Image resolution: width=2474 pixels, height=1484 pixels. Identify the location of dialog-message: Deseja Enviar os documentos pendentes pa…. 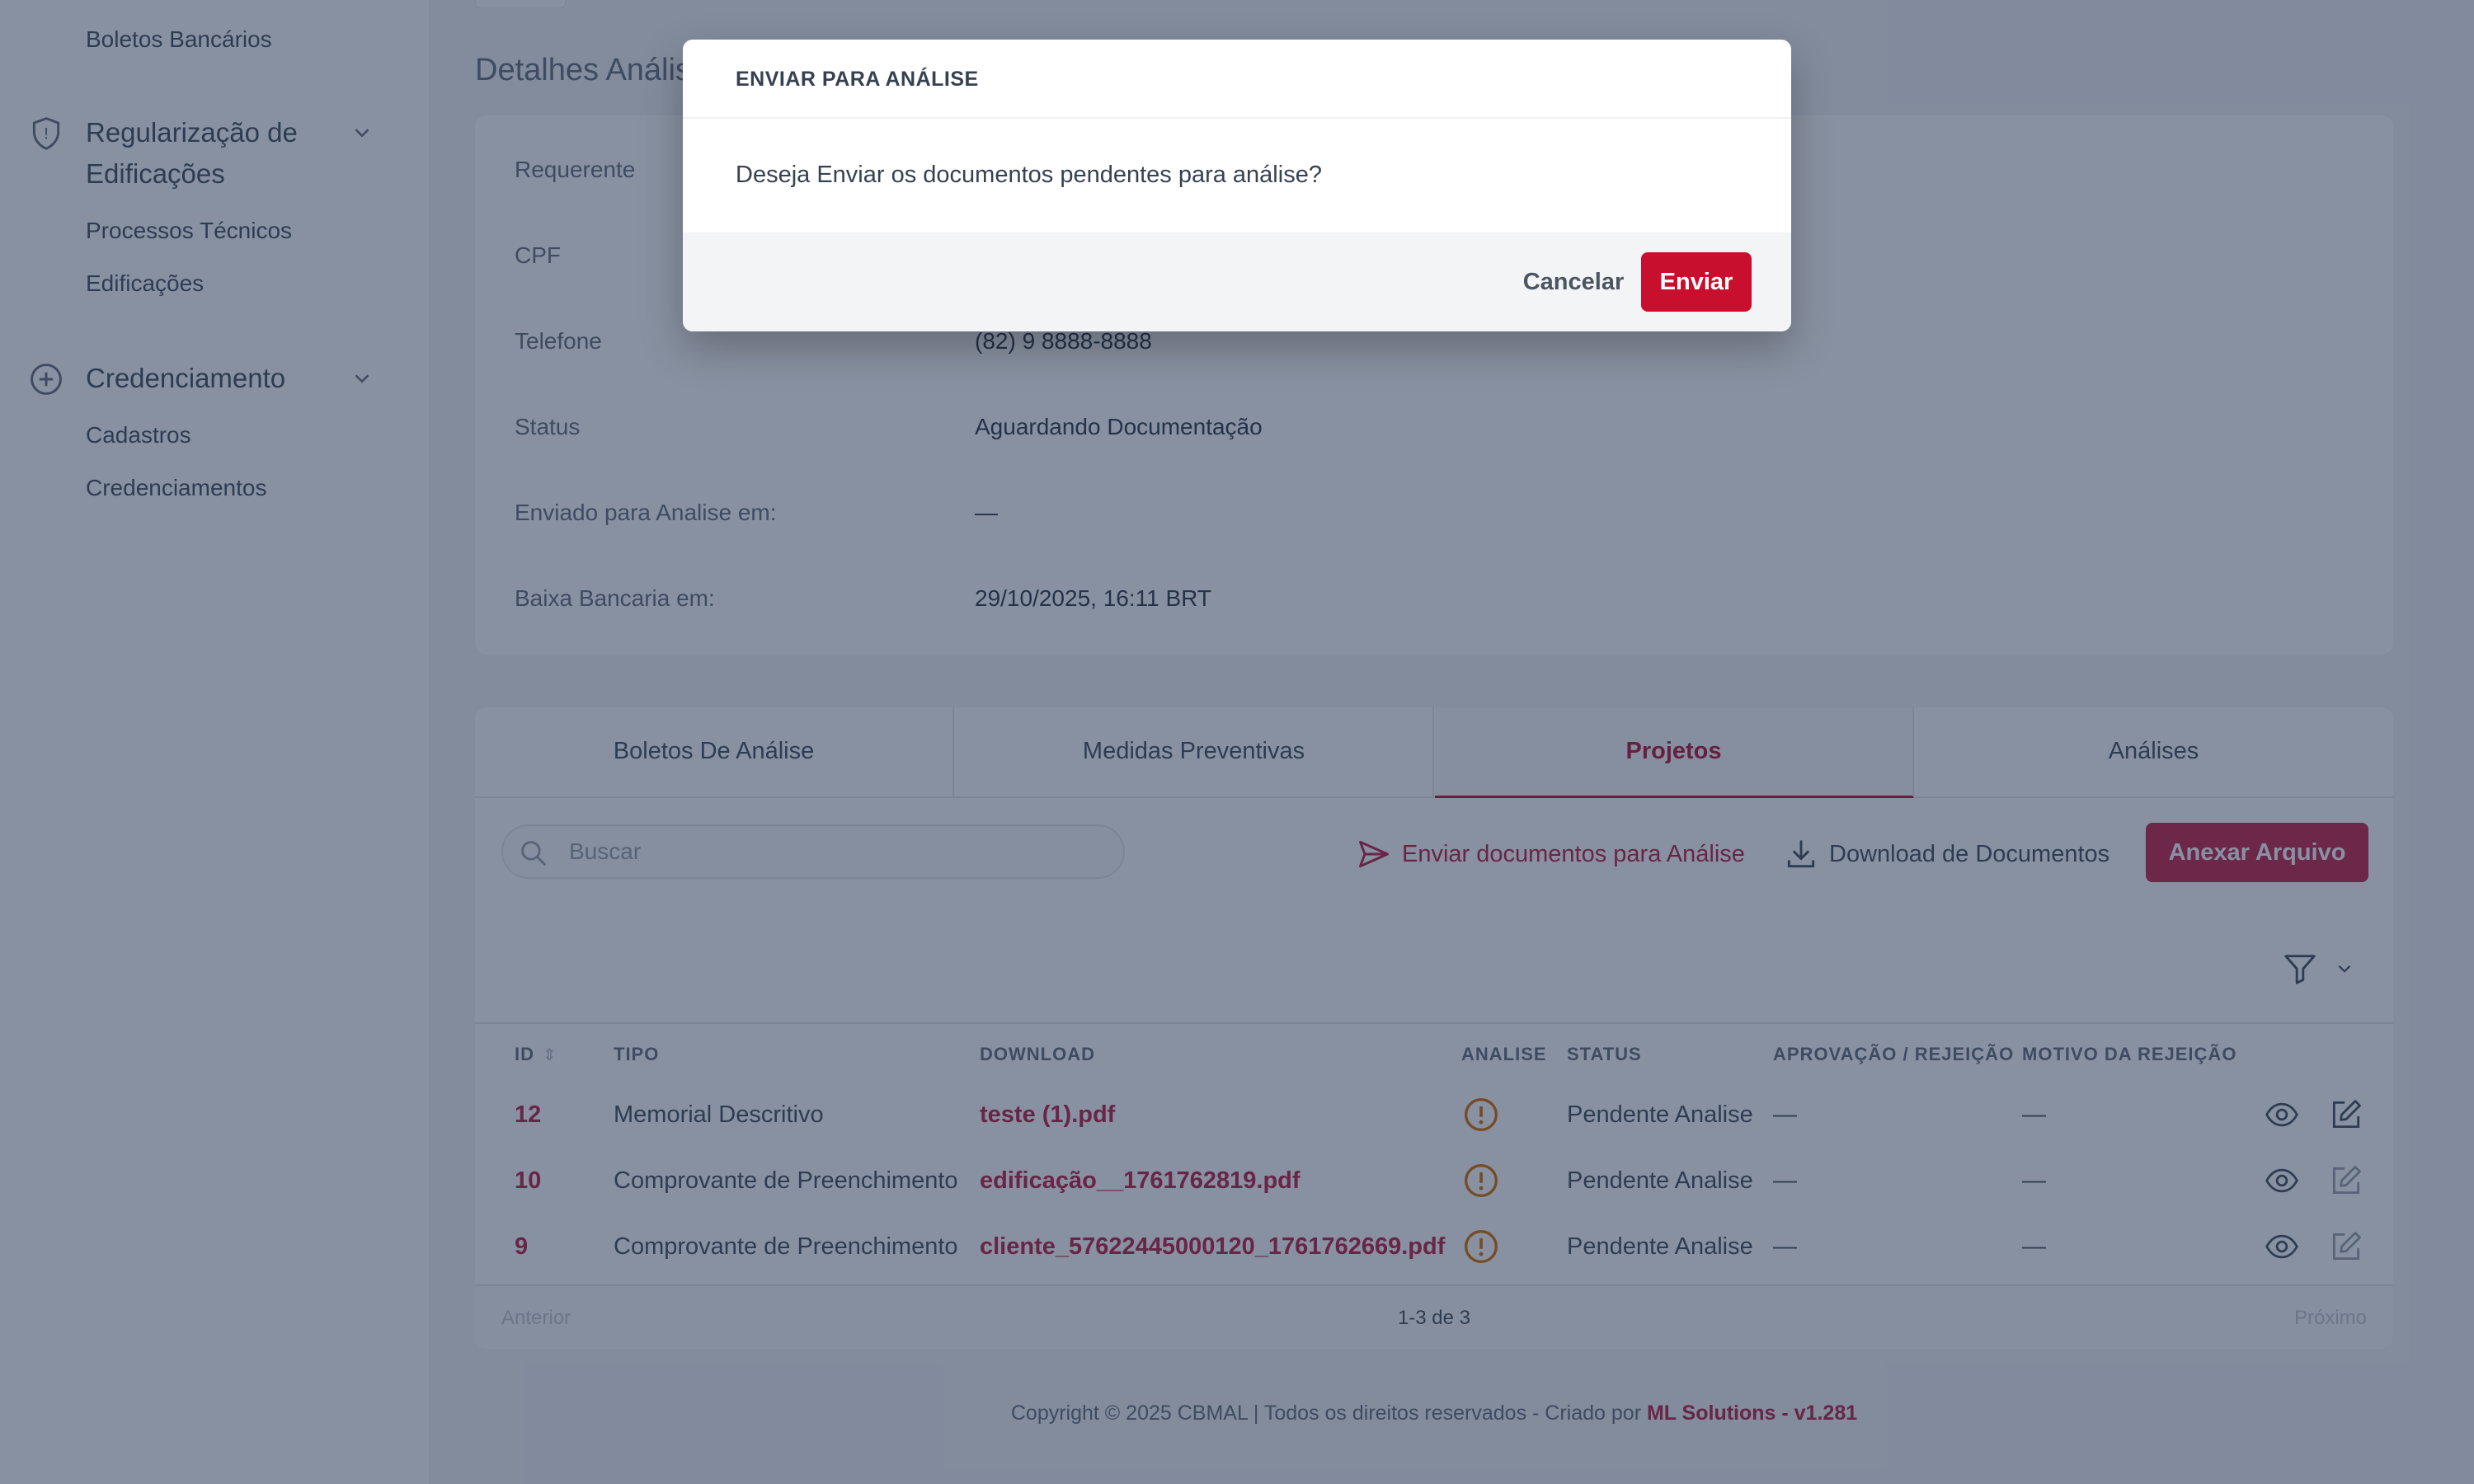
(1029, 175).